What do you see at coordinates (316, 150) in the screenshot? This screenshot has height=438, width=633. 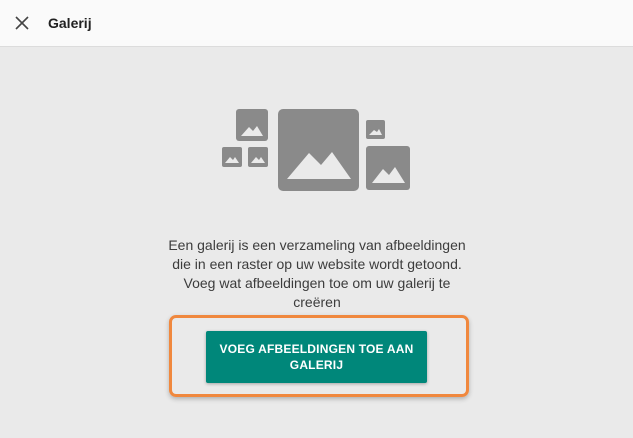 I see `image-gallery-icon` at bounding box center [316, 150].